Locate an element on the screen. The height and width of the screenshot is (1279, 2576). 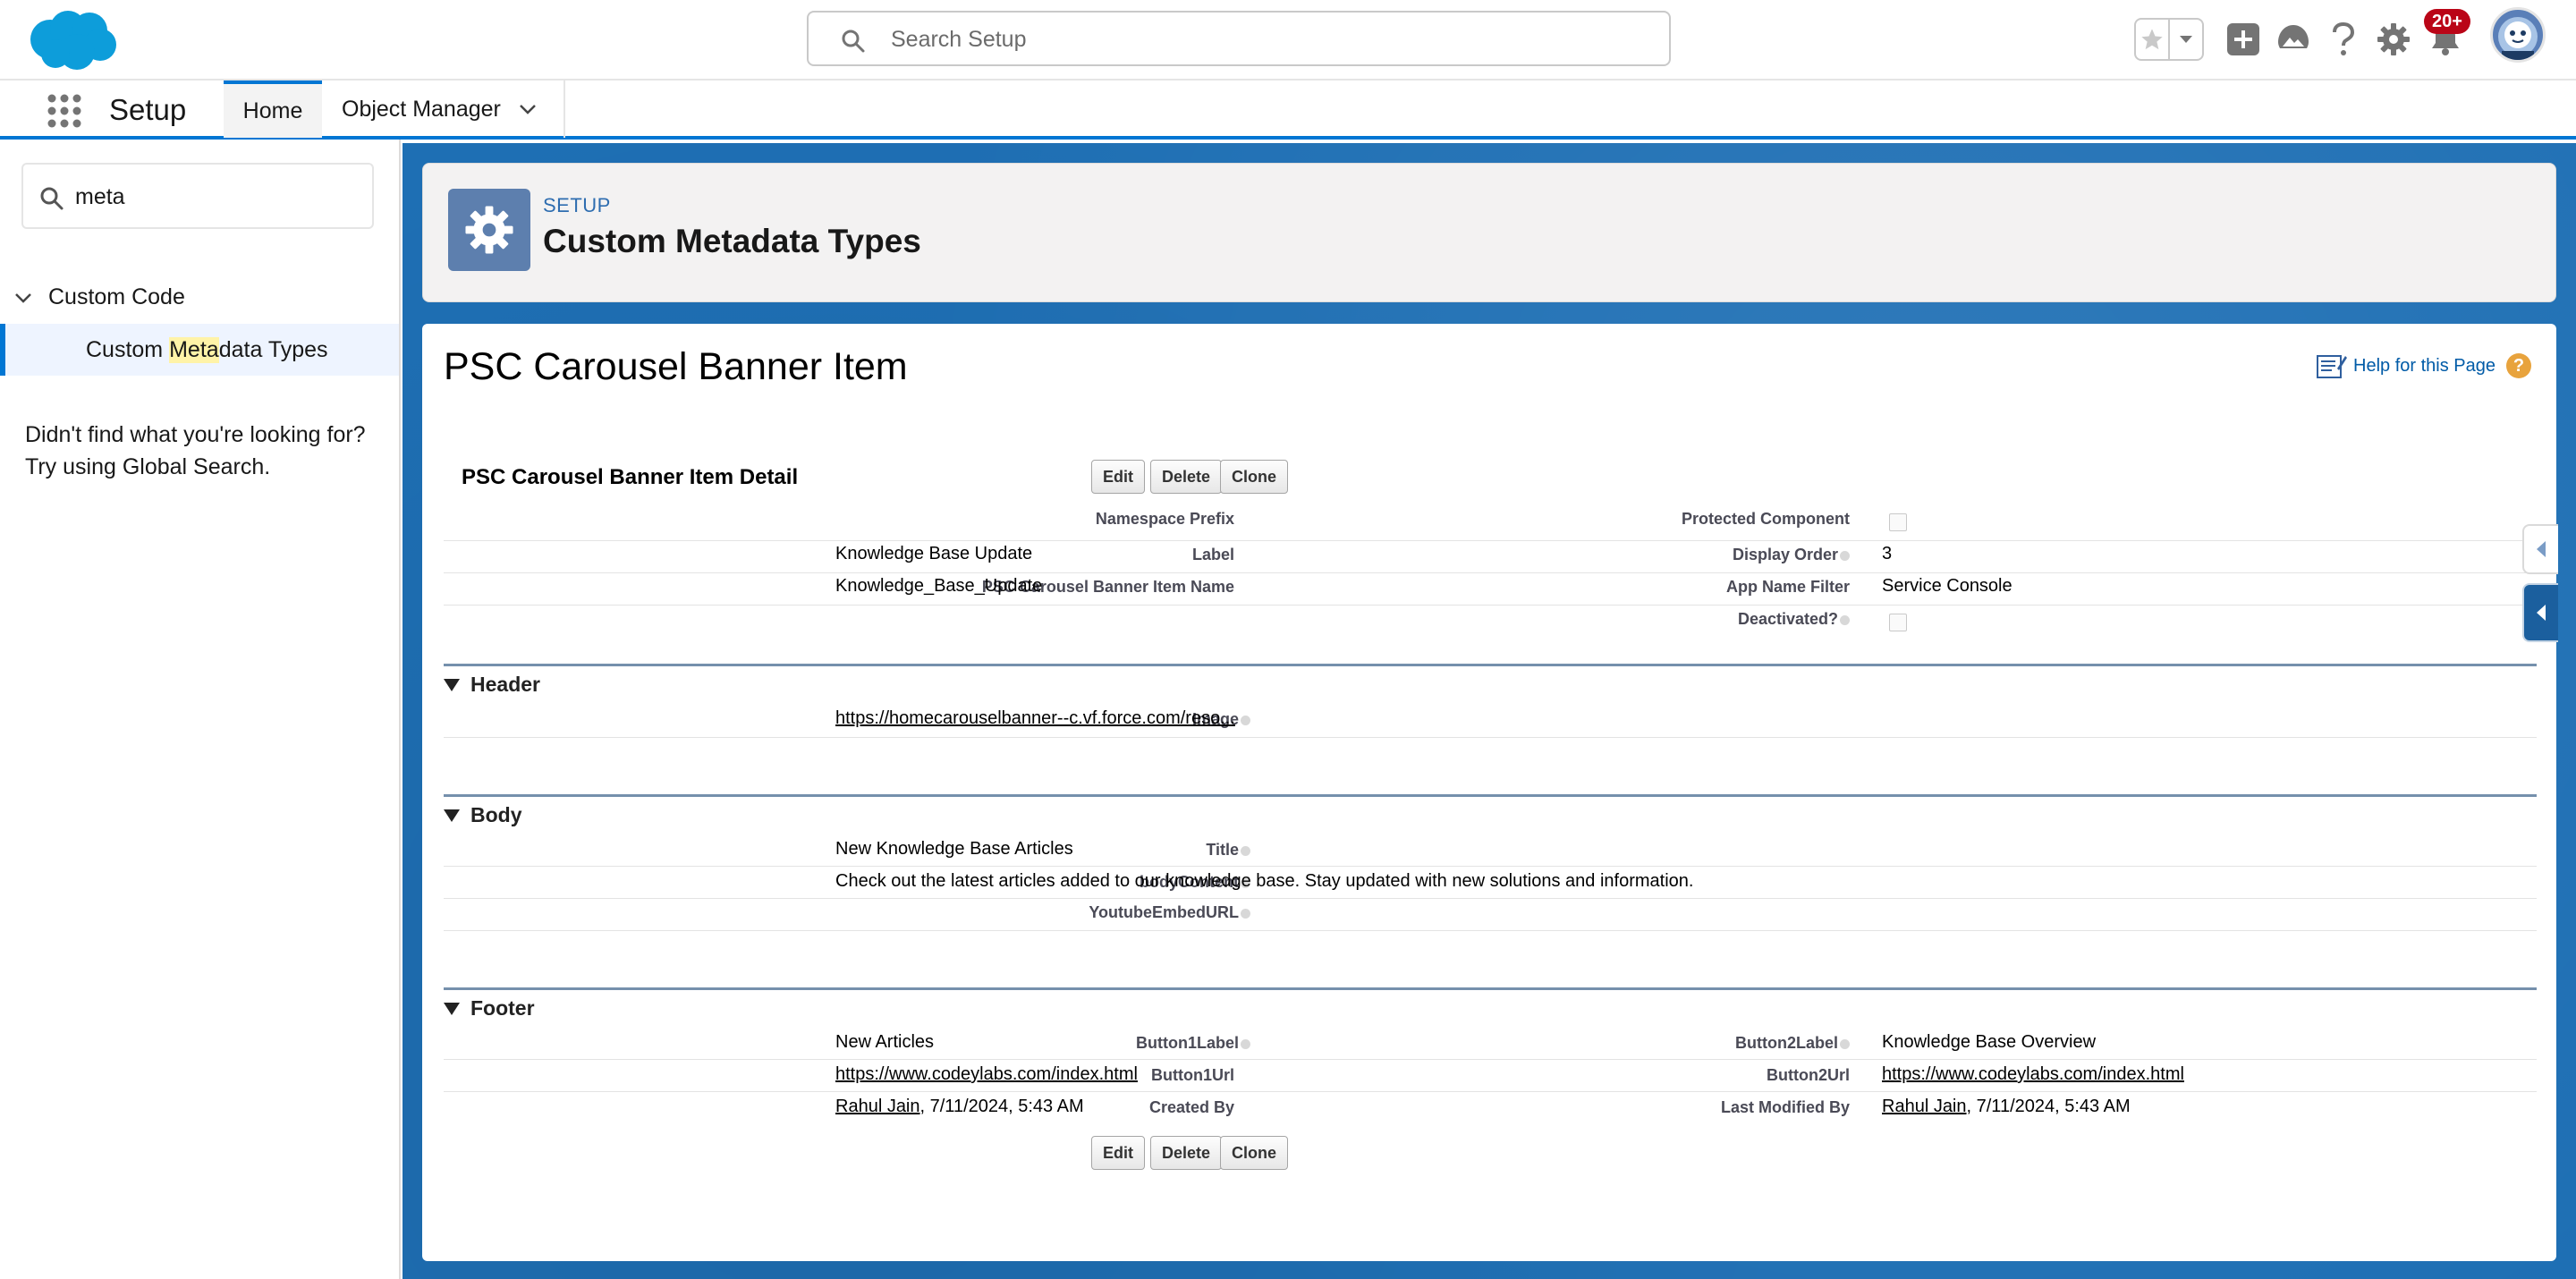
help-icon is located at coordinates (2343, 40).